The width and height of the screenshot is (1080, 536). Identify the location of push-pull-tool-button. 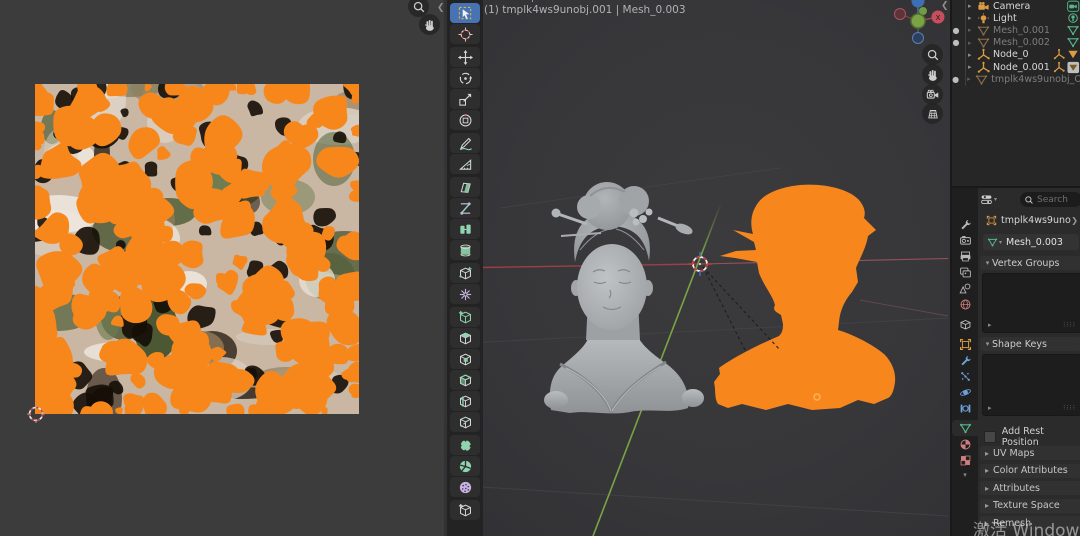
(465, 250).